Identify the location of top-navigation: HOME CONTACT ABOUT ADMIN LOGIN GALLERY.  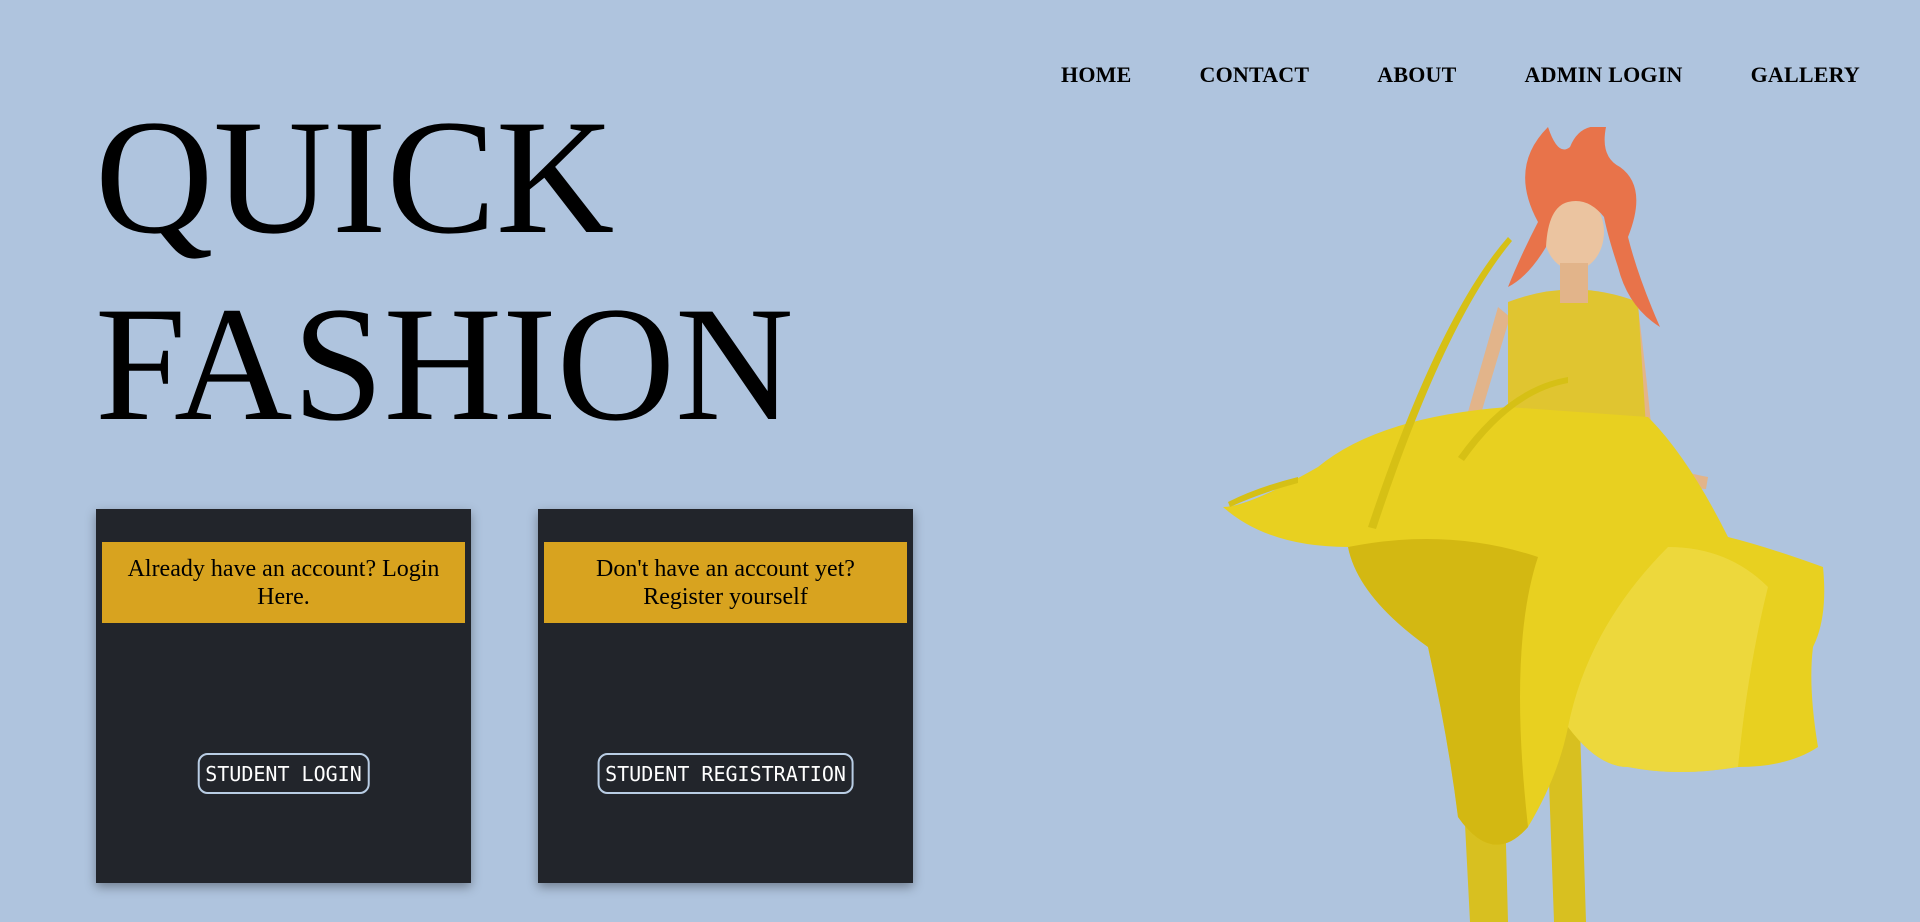
(1460, 75).